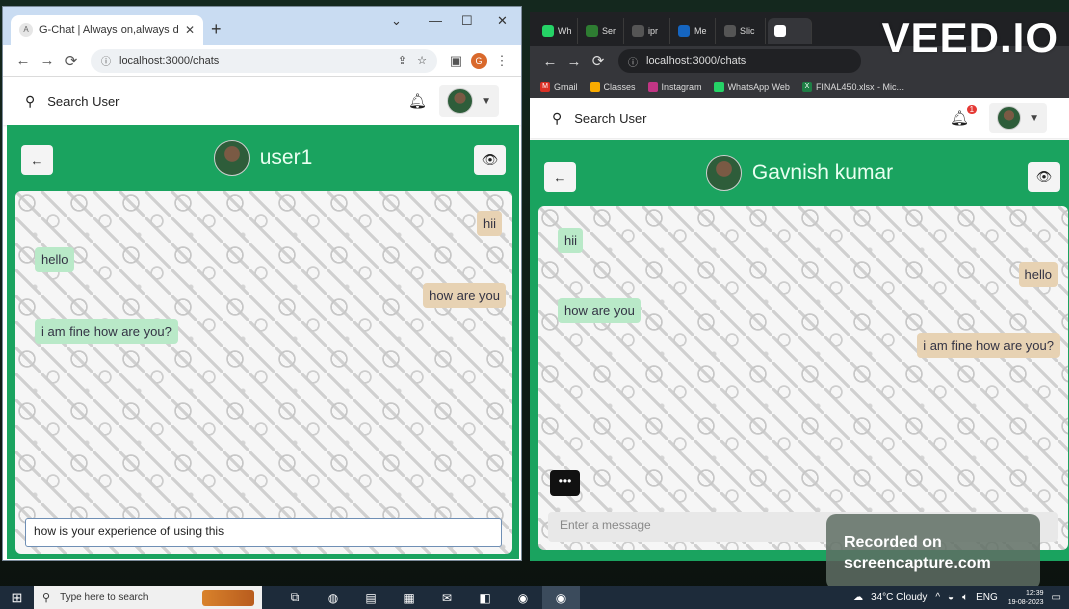 This screenshot has height=609, width=1069. I want to click on avatar, so click(460, 101).